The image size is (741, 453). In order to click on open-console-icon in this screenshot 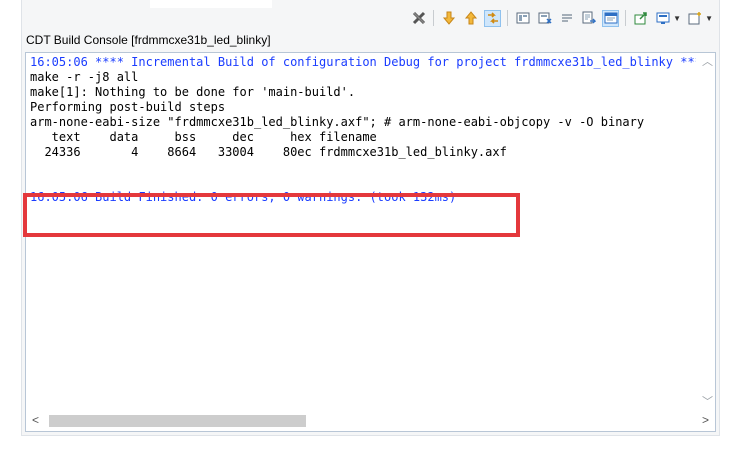, I will do `click(640, 18)`.